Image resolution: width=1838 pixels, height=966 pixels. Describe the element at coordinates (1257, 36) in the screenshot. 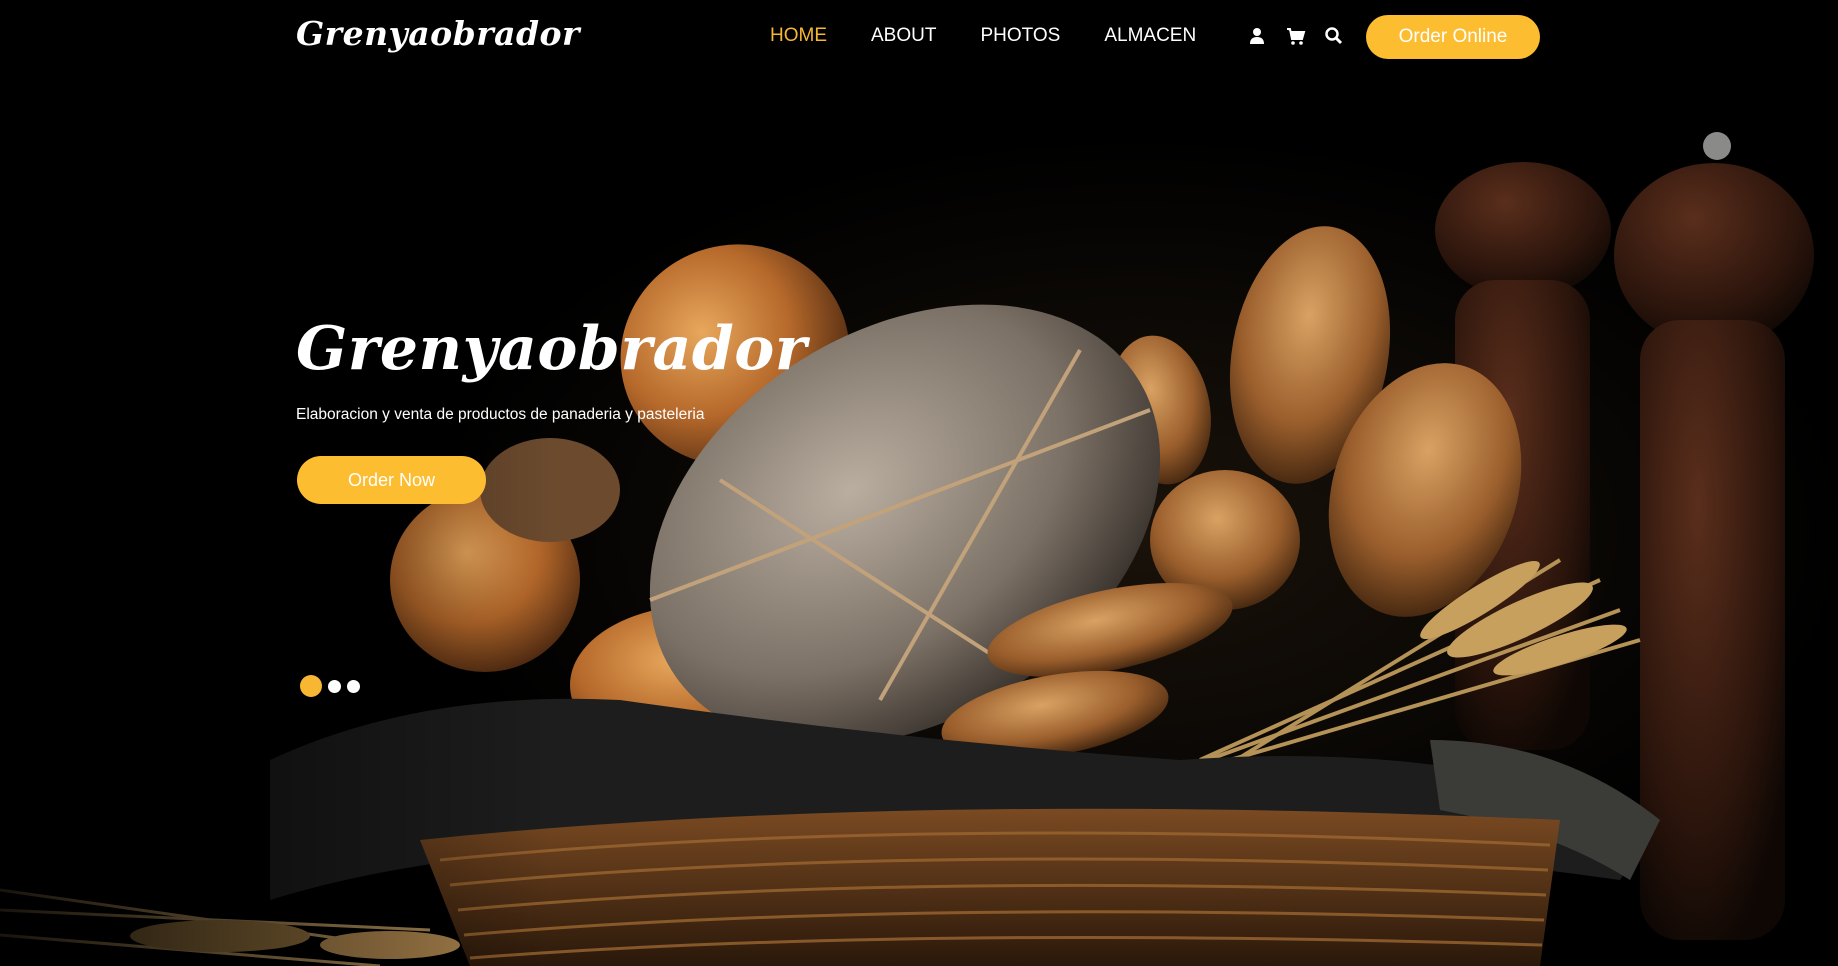

I see `user-icon` at that location.